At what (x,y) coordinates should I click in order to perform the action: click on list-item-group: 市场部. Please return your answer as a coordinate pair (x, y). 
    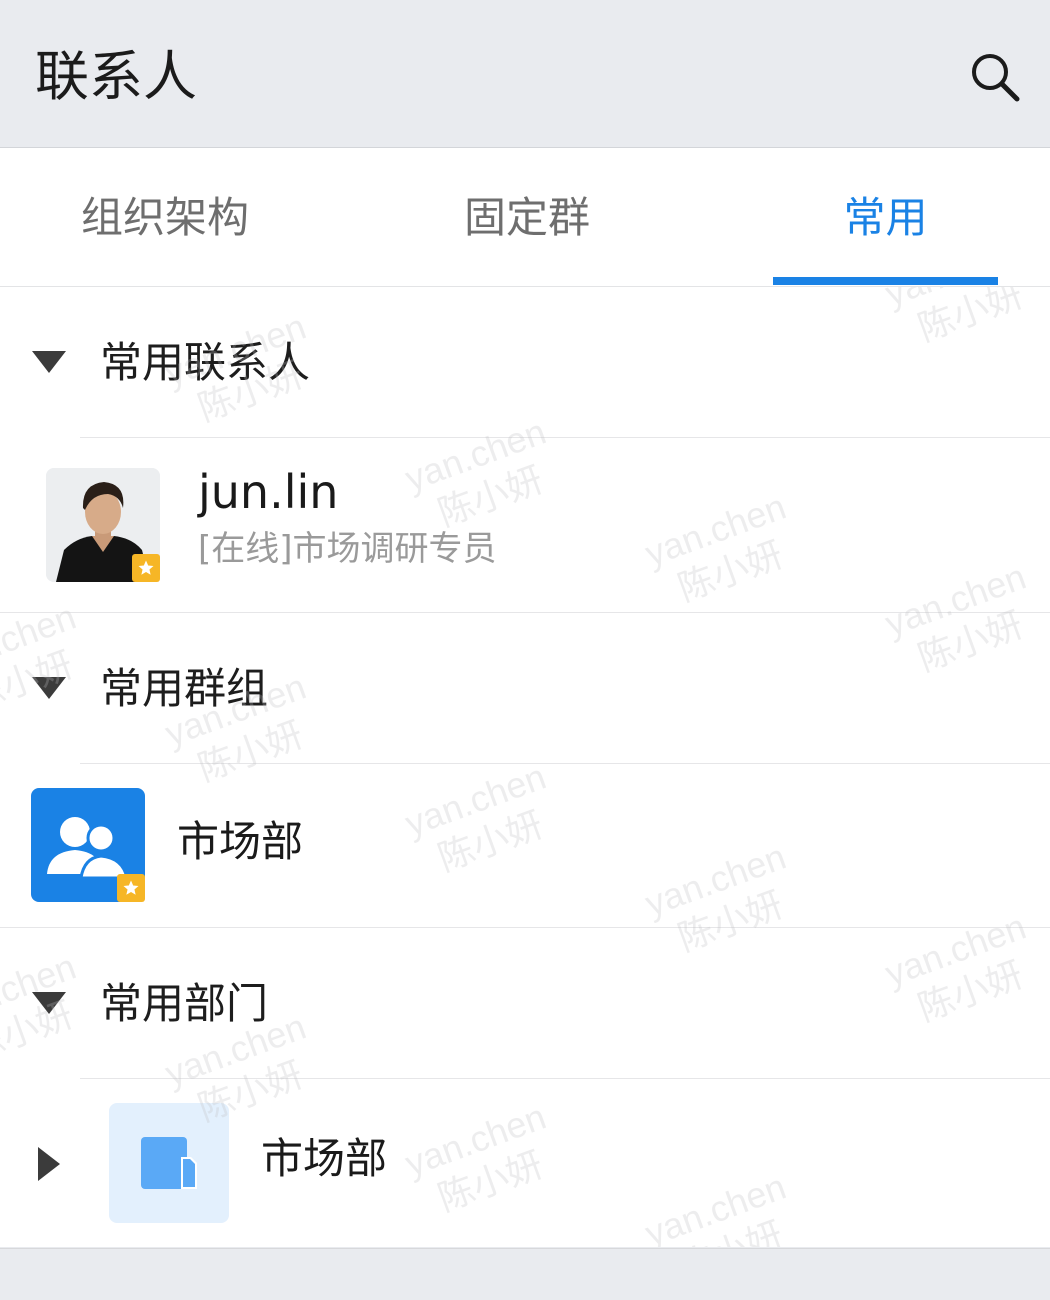
    Looking at the image, I should click on (525, 845).